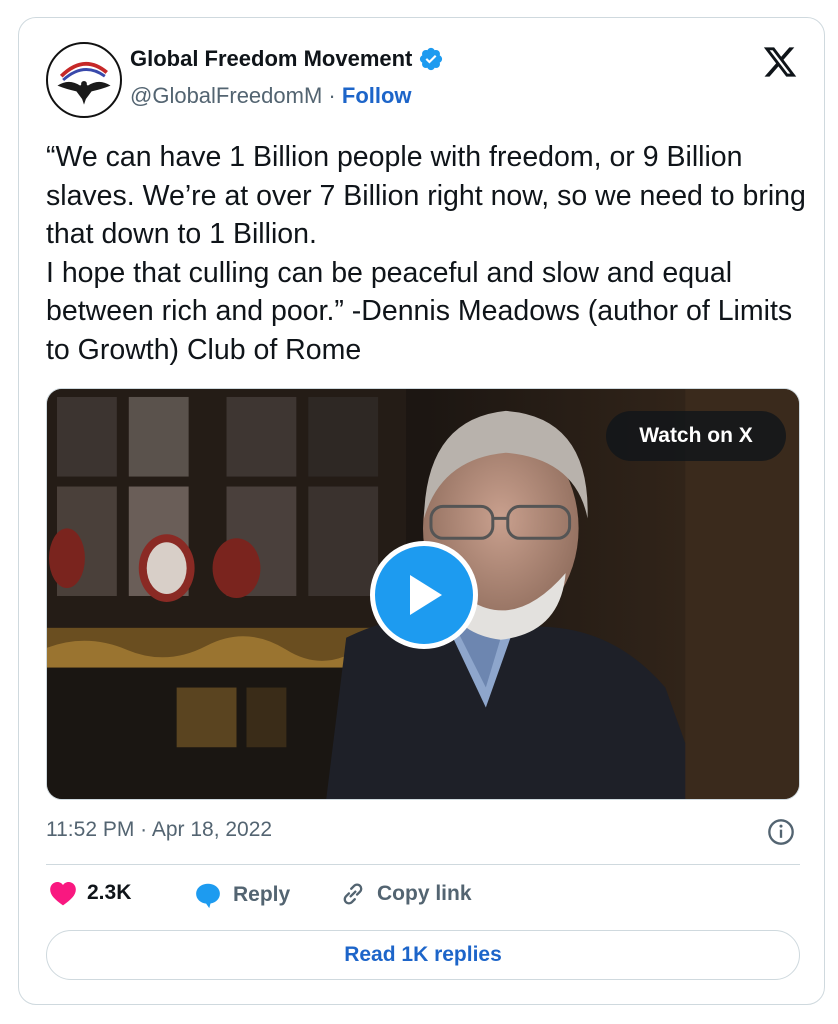 Image resolution: width=838 pixels, height=1024 pixels. What do you see at coordinates (781, 832) in the screenshot?
I see `info-icon` at bounding box center [781, 832].